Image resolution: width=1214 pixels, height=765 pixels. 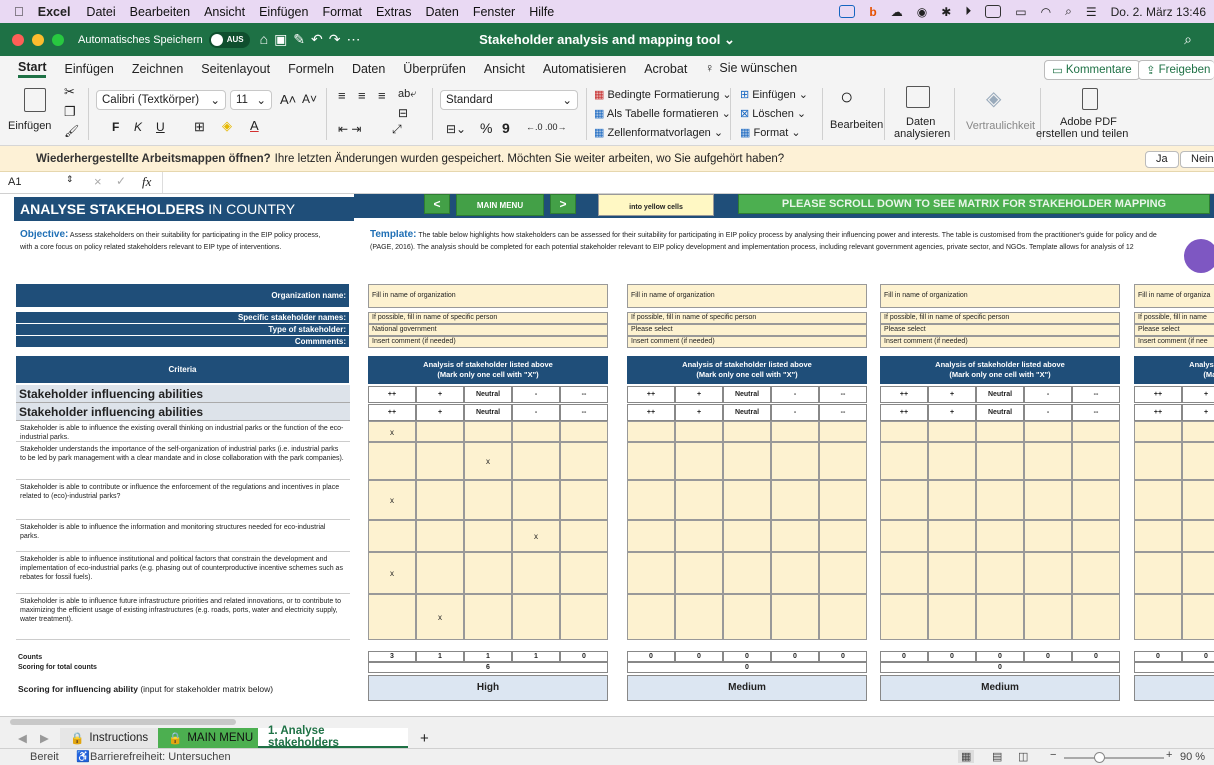 What do you see at coordinates (920, 122) in the screenshot?
I see `analyze-data-label-1: Daten` at bounding box center [920, 122].